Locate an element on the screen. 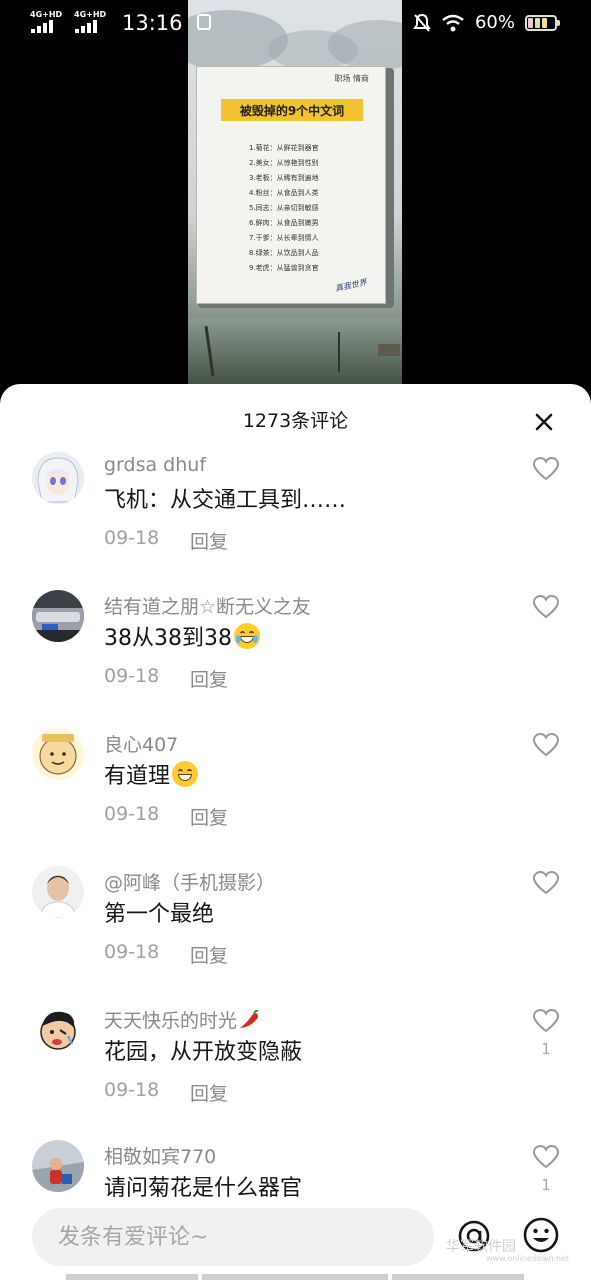  comment-text: 第一个最绝 is located at coordinates (159, 914).